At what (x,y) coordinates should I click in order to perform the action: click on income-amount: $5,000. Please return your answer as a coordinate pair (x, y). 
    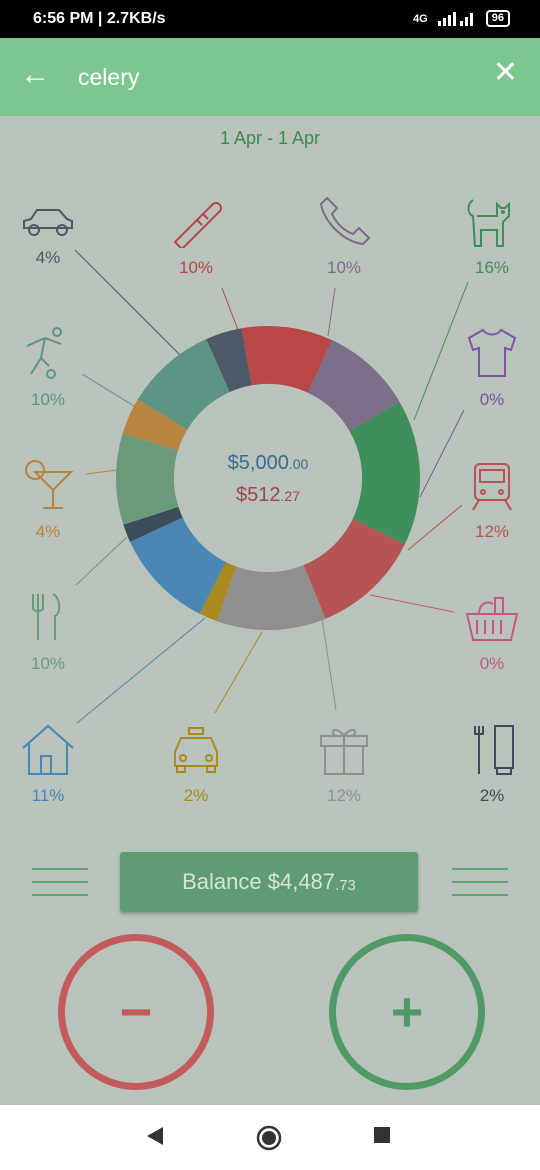
    Looking at the image, I should click on (258, 463).